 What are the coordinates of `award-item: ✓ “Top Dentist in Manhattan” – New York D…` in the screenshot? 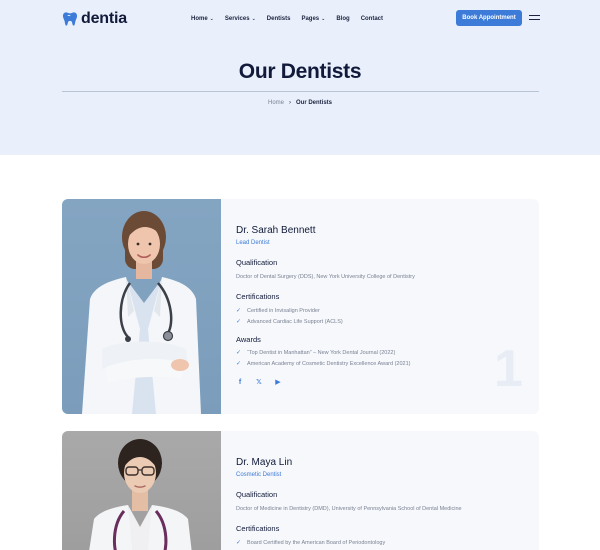 It's located at (316, 353).